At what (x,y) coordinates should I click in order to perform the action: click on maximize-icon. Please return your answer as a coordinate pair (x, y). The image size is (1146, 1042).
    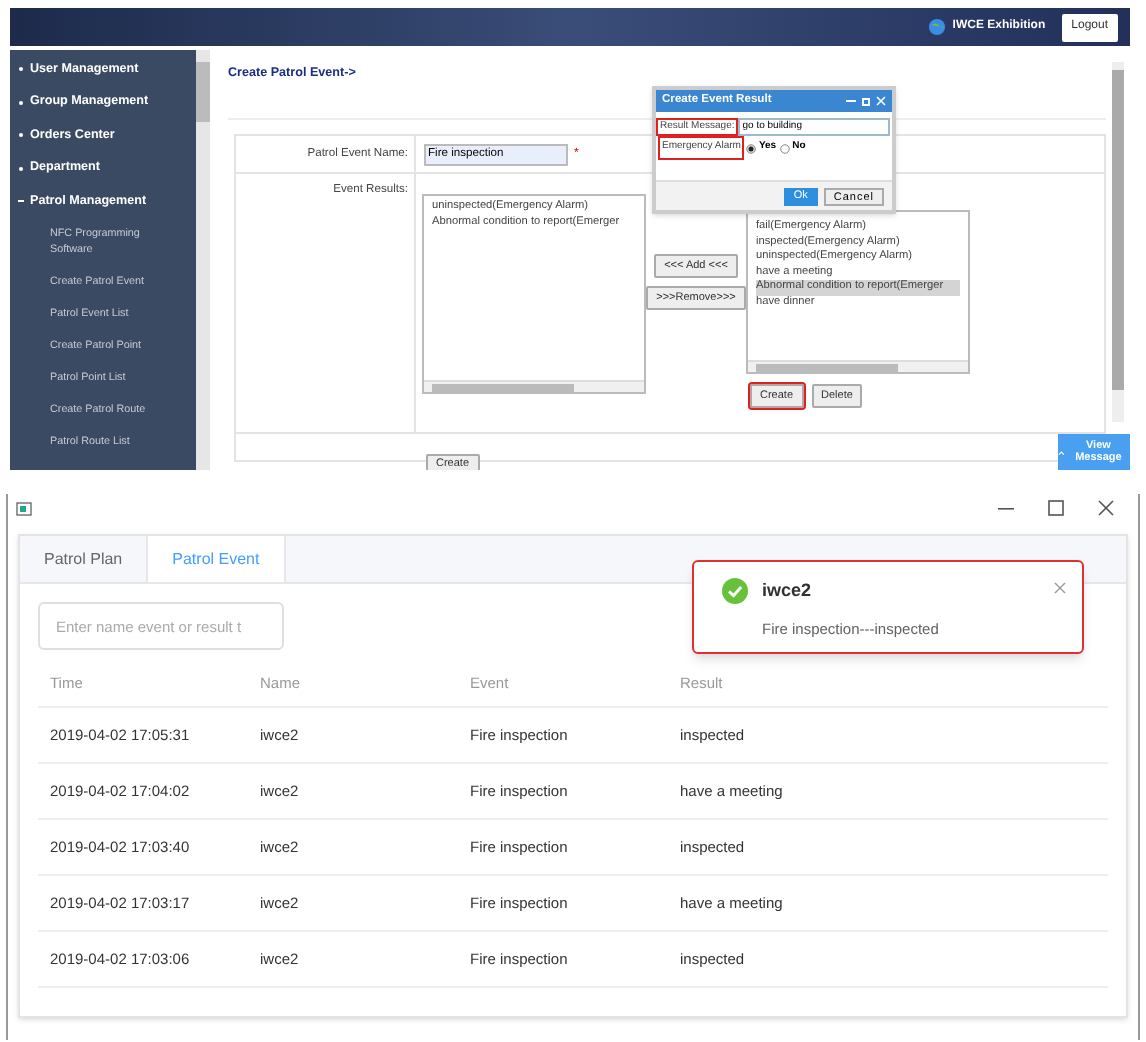
    Looking at the image, I should click on (1056, 508).